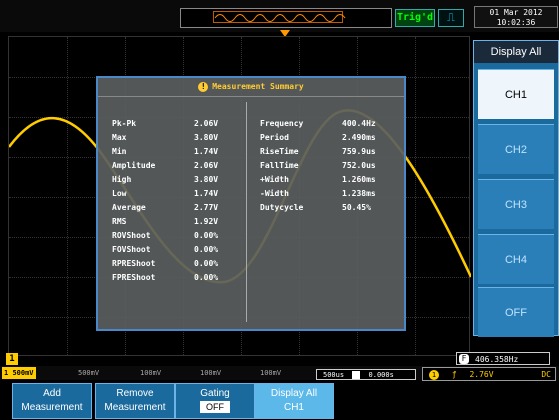  I want to click on ch1-scale: 1 500mV, so click(19, 373).